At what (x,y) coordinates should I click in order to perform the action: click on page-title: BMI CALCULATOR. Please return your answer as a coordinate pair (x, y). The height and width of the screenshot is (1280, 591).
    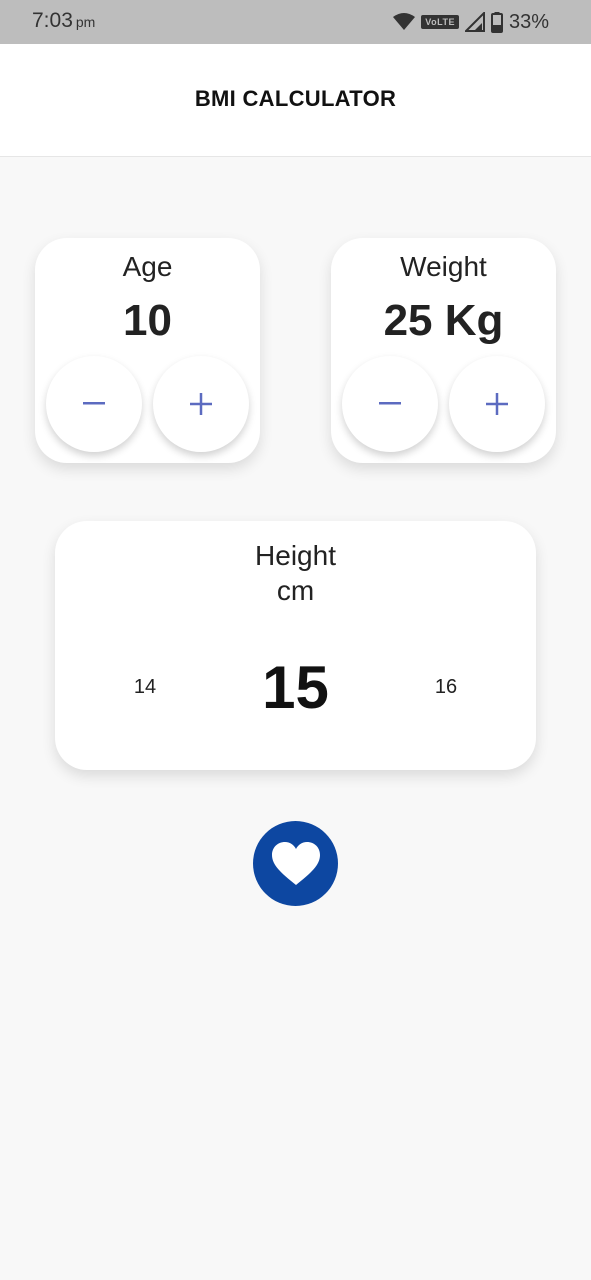
    Looking at the image, I should click on (295, 98).